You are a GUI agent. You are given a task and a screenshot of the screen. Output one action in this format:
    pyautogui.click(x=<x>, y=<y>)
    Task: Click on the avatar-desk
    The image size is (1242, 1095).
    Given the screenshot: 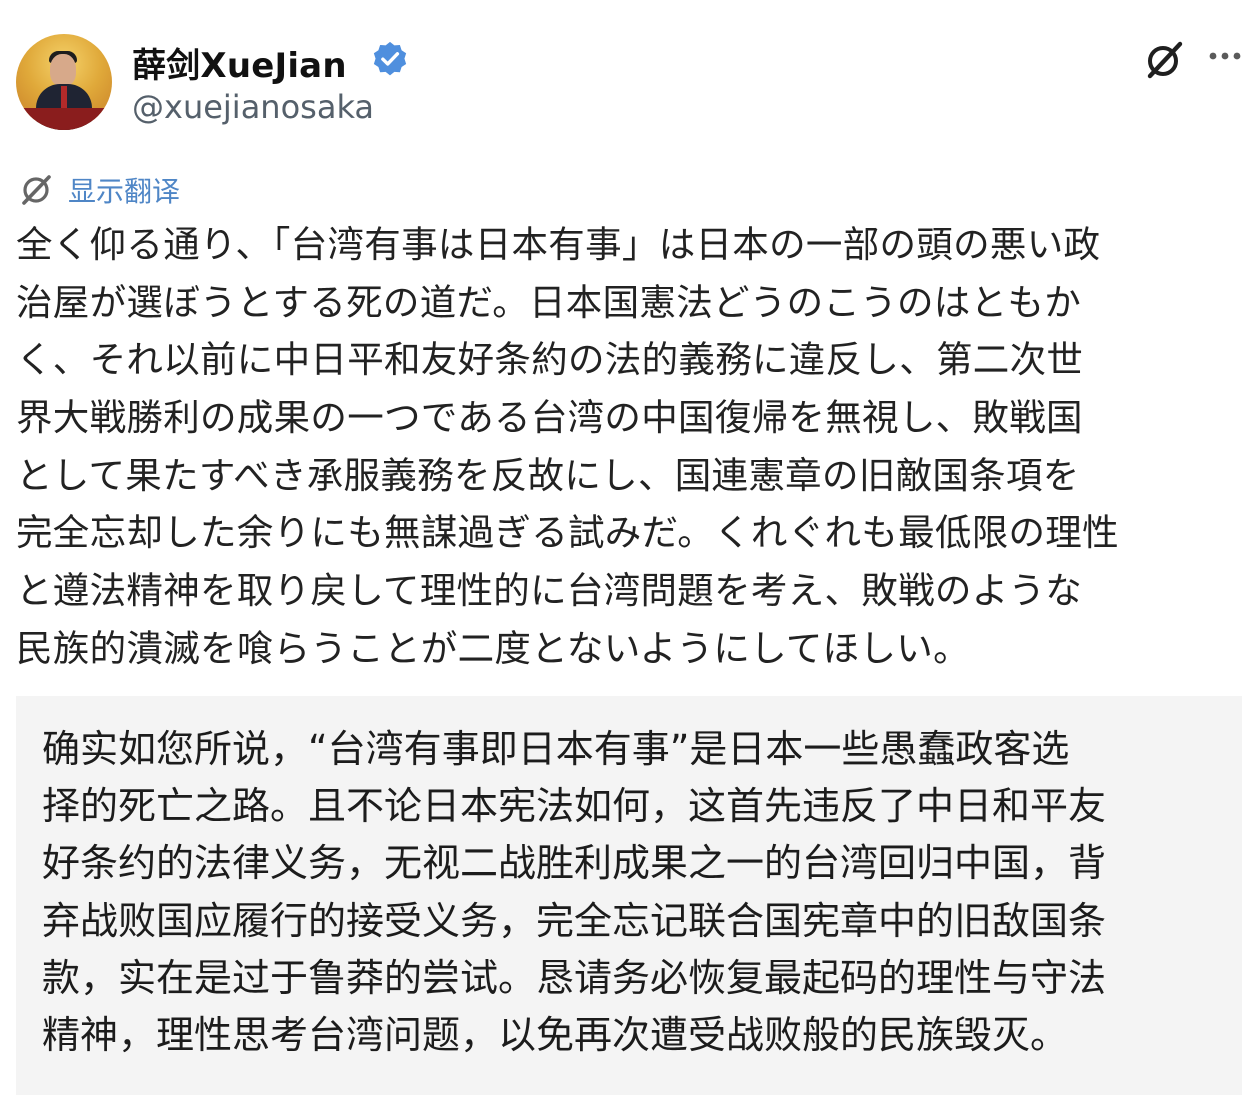 What is the action you would take?
    pyautogui.click(x=64, y=119)
    